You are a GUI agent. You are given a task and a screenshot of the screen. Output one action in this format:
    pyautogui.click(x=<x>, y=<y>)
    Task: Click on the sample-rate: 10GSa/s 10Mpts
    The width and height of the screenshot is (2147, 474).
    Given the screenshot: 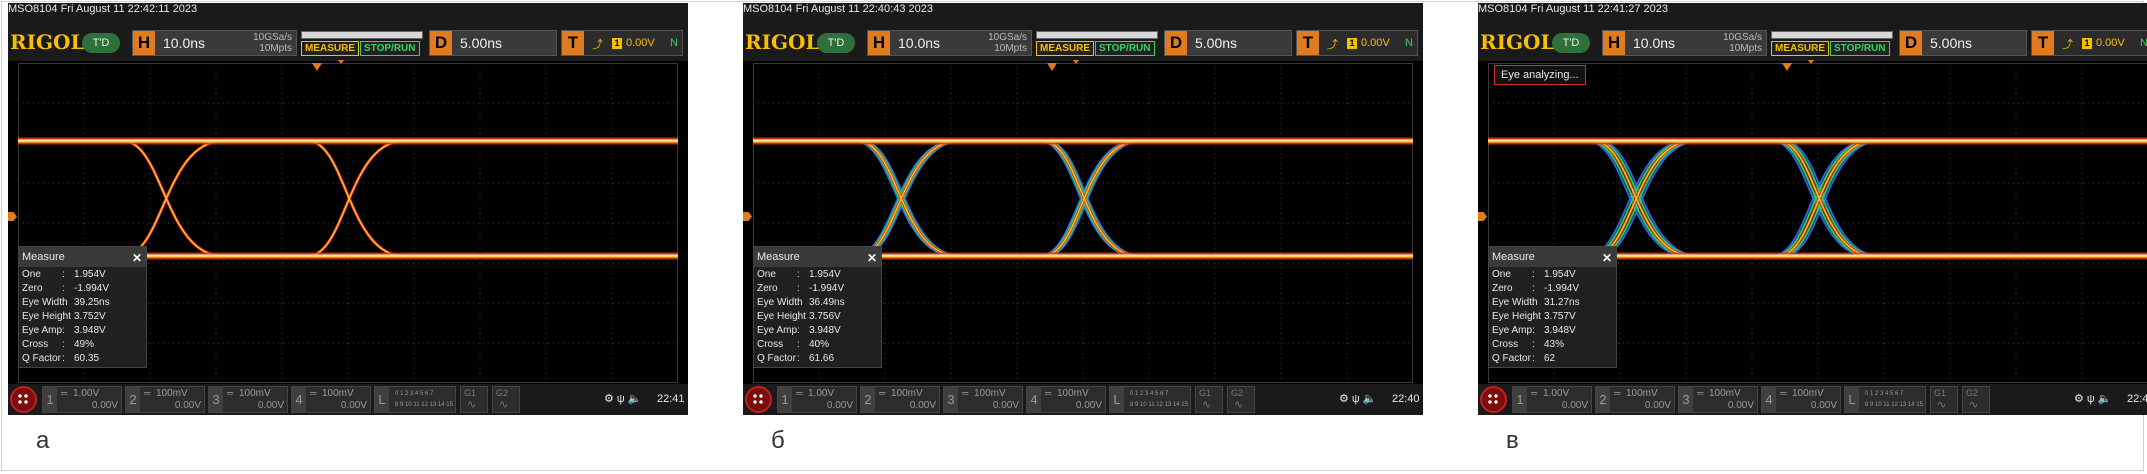 What is the action you would take?
    pyautogui.click(x=272, y=43)
    